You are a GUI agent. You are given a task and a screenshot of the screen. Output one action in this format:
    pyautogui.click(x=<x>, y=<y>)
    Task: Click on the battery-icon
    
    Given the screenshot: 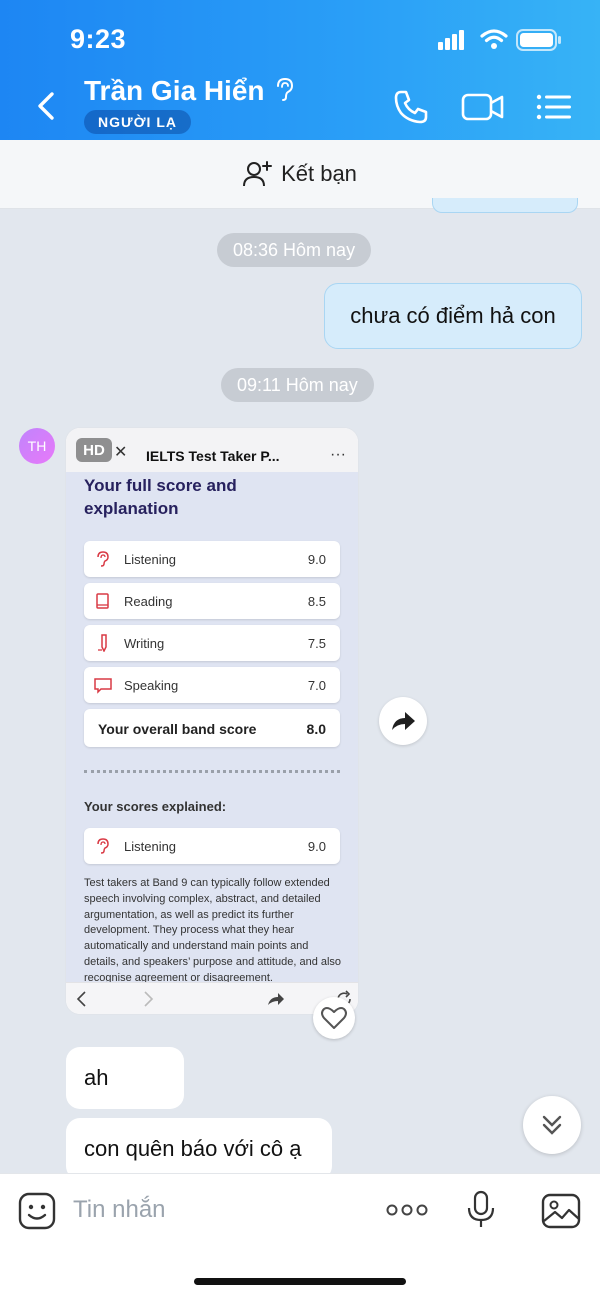 What is the action you would take?
    pyautogui.click(x=538, y=40)
    